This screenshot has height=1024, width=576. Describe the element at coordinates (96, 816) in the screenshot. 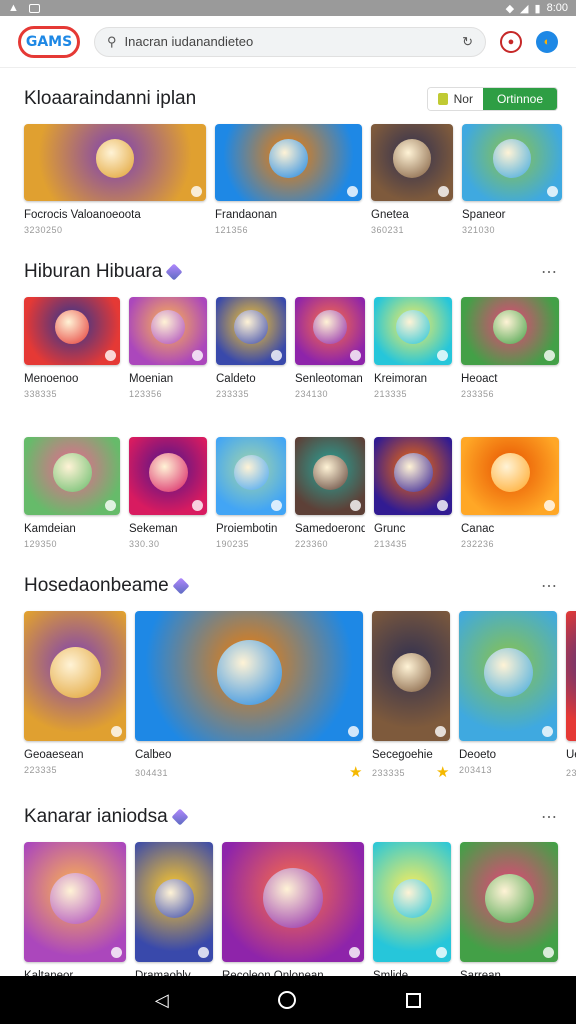

I see `section-title-text: Kanarar ianiodsa` at that location.